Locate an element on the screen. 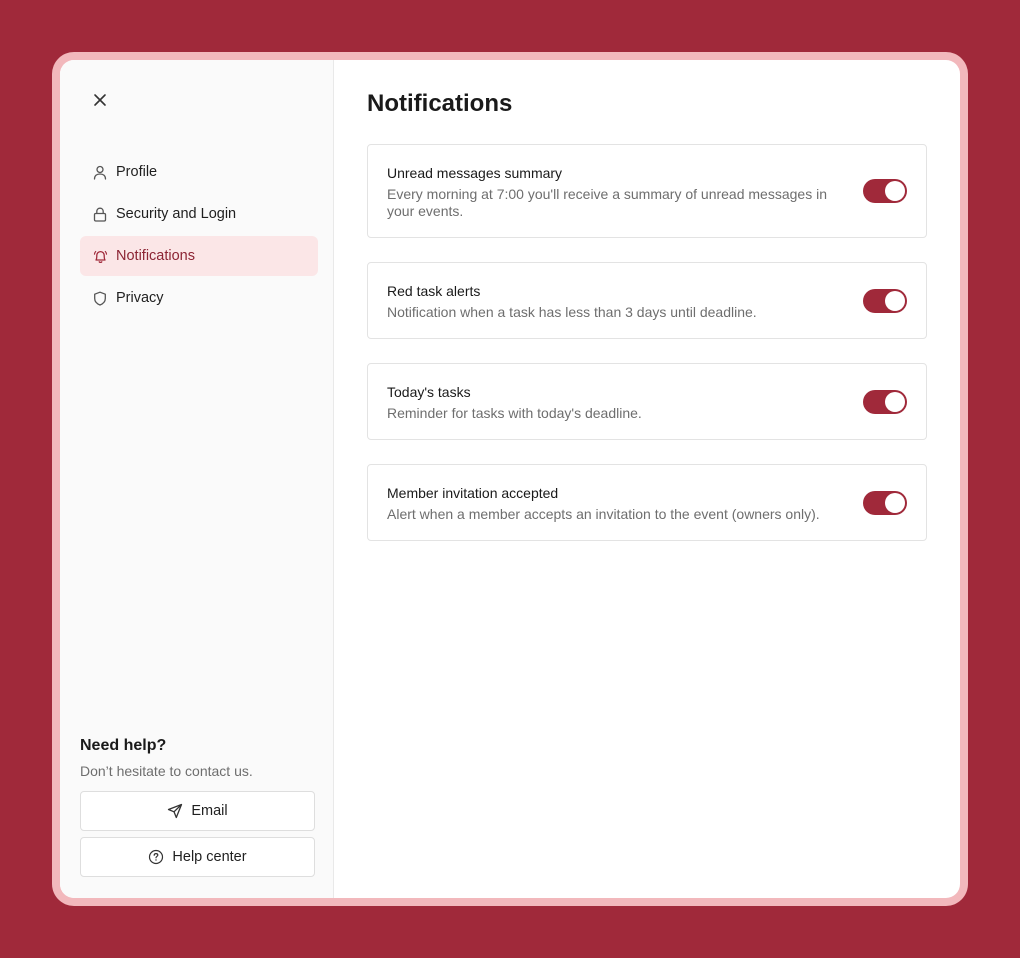 The image size is (1020, 958). bell-icon is located at coordinates (100, 256).